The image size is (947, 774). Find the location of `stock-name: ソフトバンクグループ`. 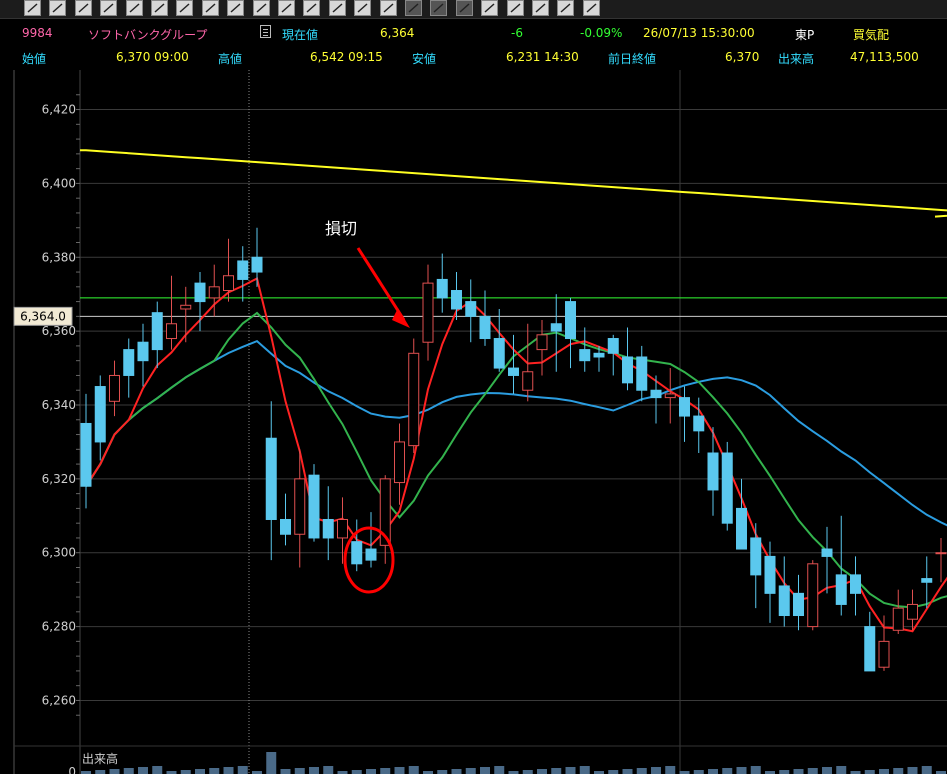

stock-name: ソフトバンクグループ is located at coordinates (148, 35).